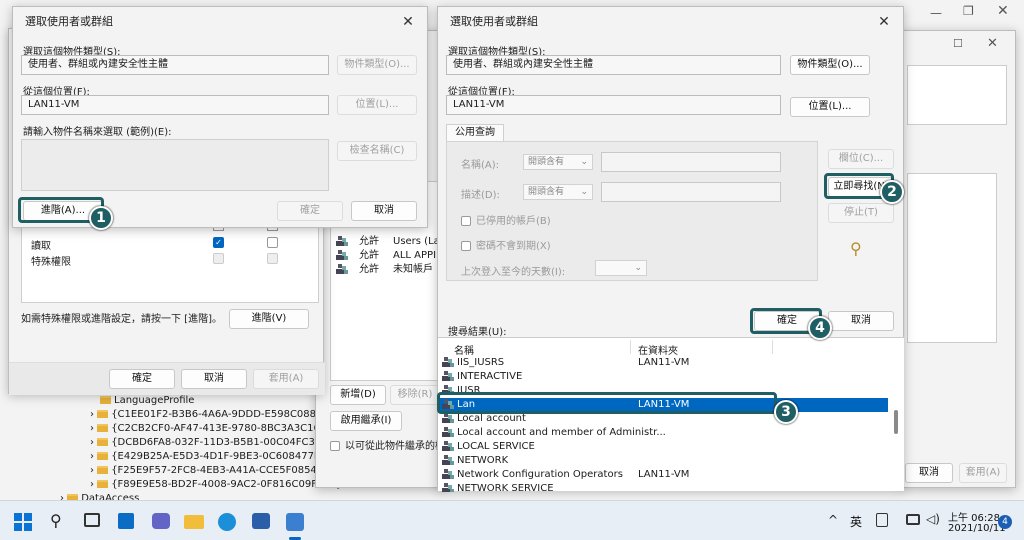 This screenshot has height=540, width=1024. I want to click on remove-button: 移除(R), so click(415, 395).